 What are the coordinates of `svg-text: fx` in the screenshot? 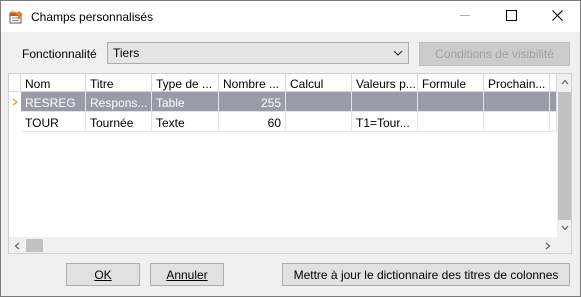 It's located at (13, 13).